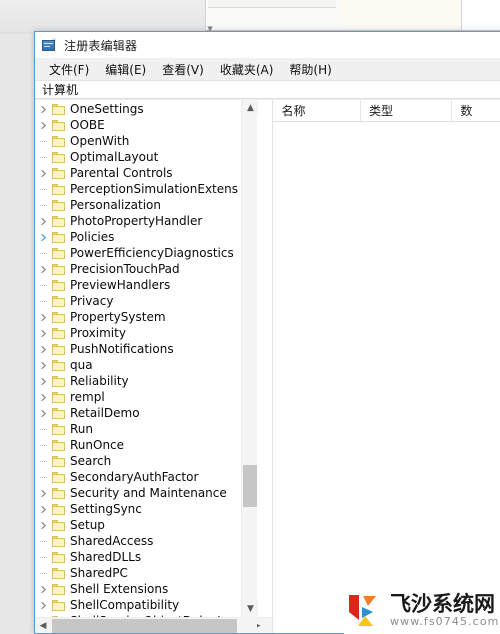  Describe the element at coordinates (92, 237) in the screenshot. I see `tree-node-label: Policies` at that location.